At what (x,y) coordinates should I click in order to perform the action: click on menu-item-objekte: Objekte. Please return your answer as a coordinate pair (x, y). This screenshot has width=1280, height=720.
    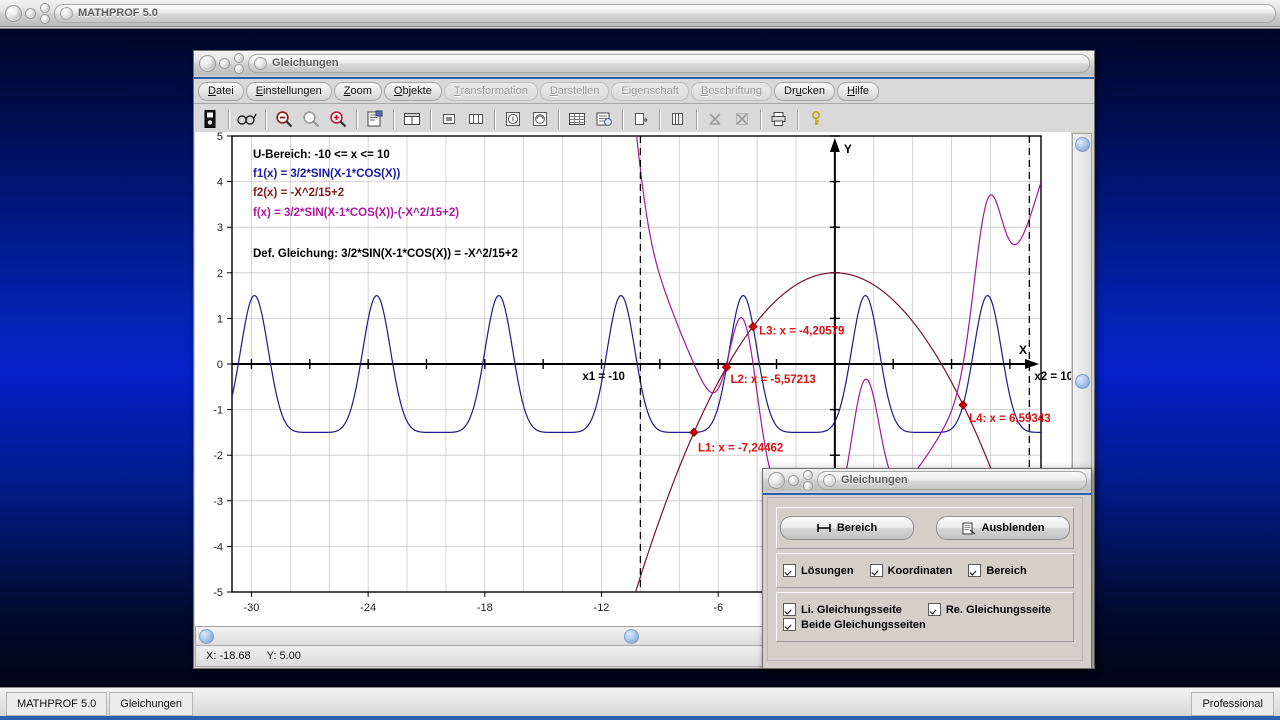
    Looking at the image, I should click on (412, 91).